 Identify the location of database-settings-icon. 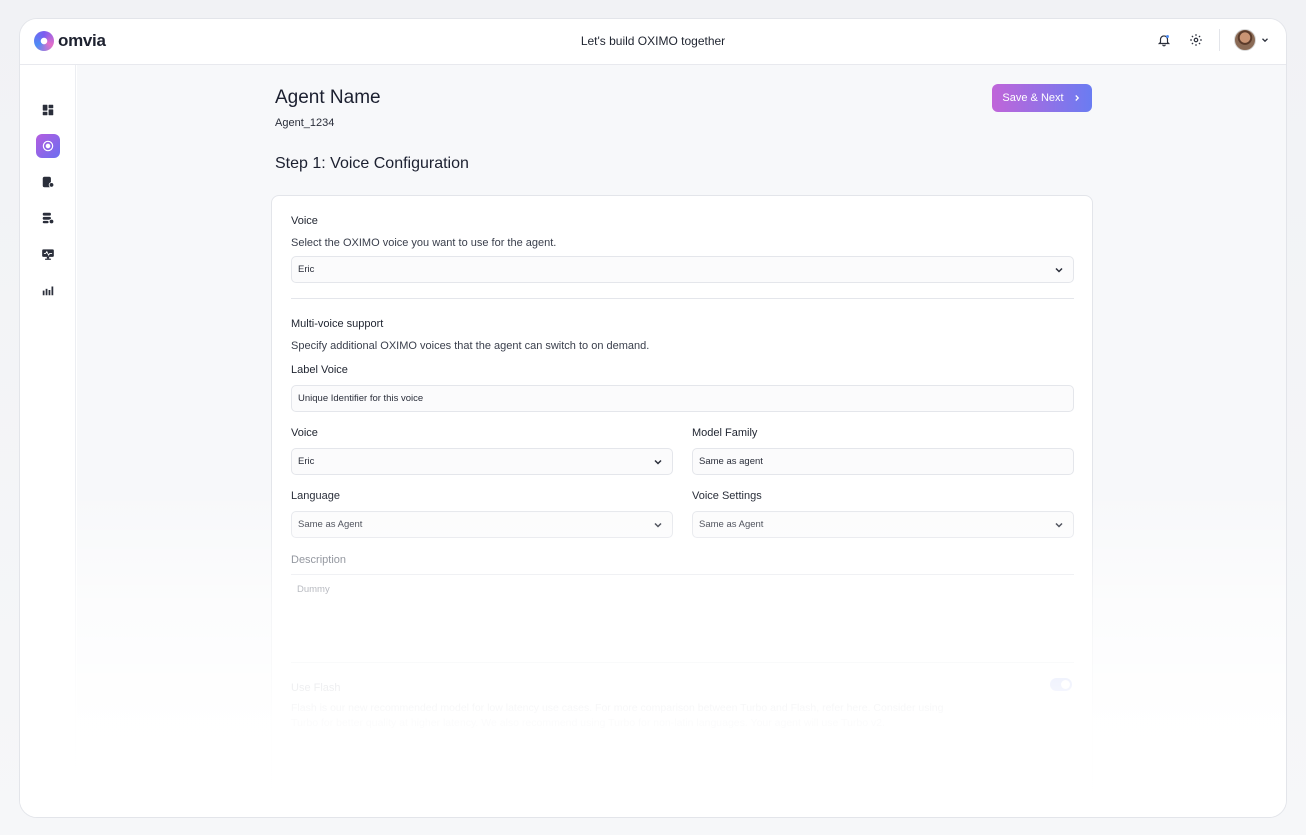
(48, 182).